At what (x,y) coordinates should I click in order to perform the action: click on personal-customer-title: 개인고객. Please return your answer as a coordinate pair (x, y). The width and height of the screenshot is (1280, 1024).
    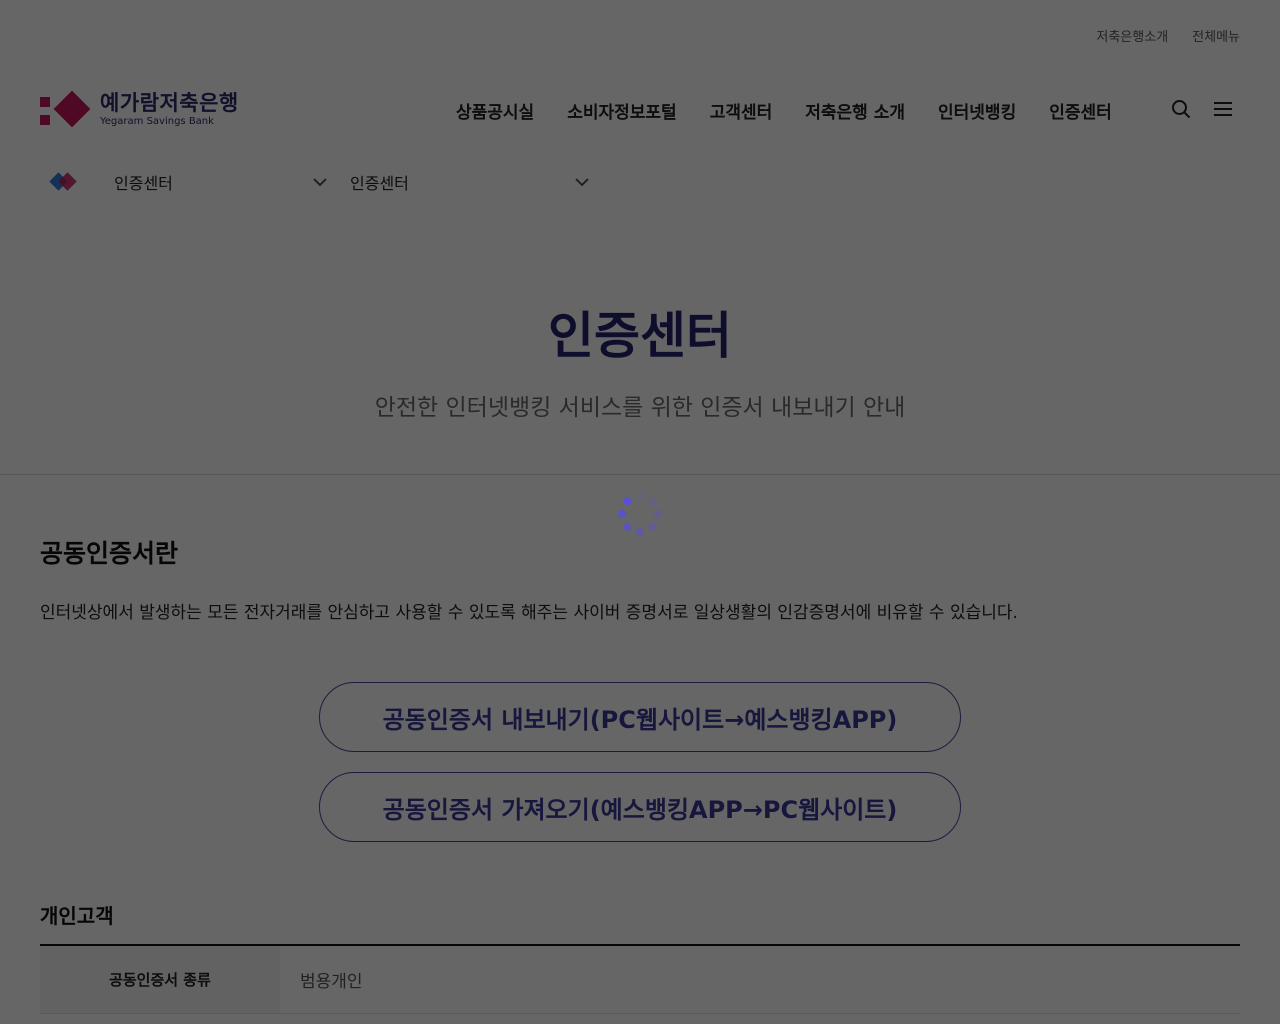
    Looking at the image, I should click on (77, 916).